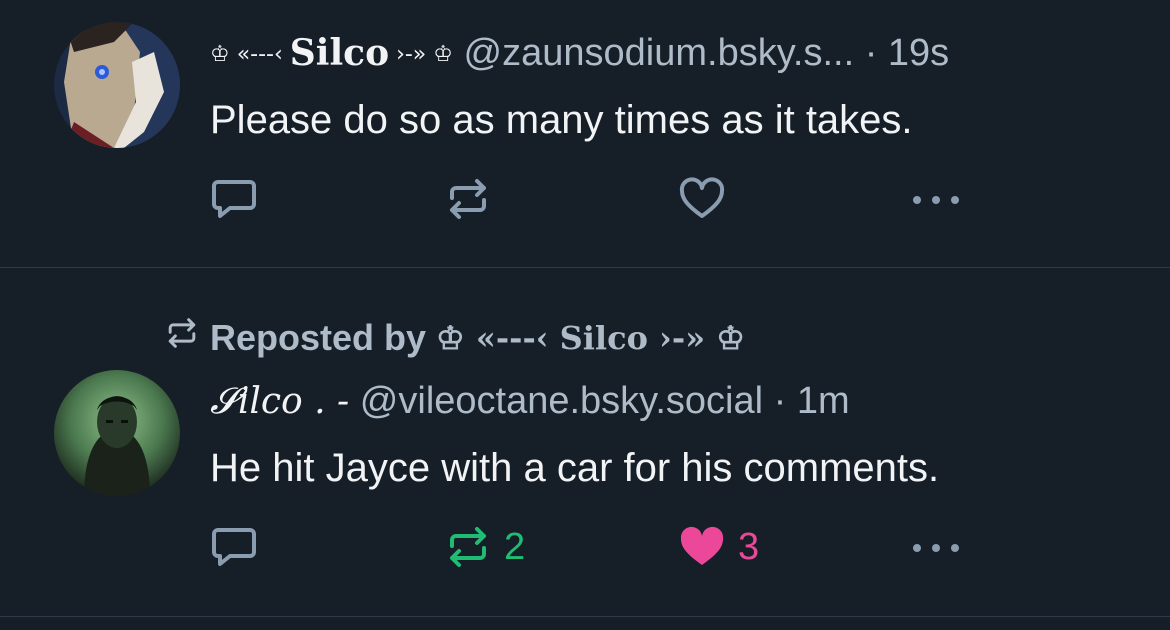  What do you see at coordinates (812, 401) in the screenshot?
I see `post-time: · 1m` at bounding box center [812, 401].